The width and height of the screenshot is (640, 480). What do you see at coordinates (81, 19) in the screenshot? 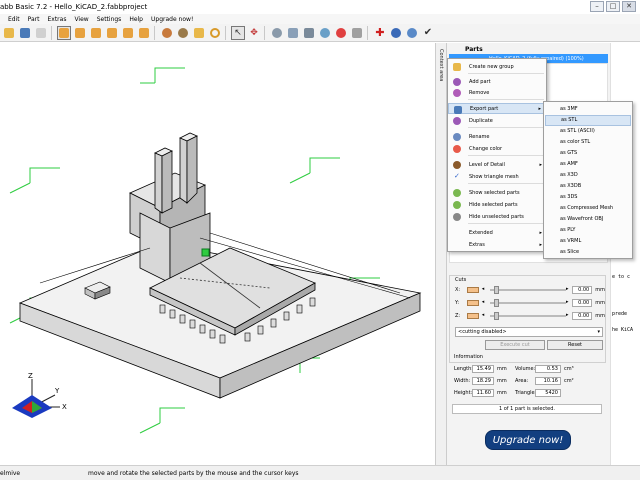
I see `menu-view: View` at bounding box center [81, 19].